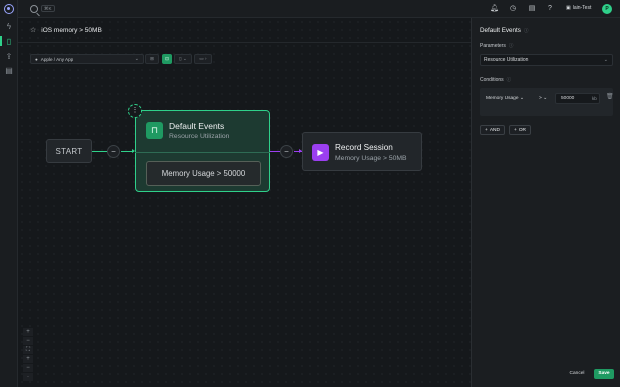 The width and height of the screenshot is (620, 387). I want to click on panel-title: Default Events ⓘ, so click(504, 30).